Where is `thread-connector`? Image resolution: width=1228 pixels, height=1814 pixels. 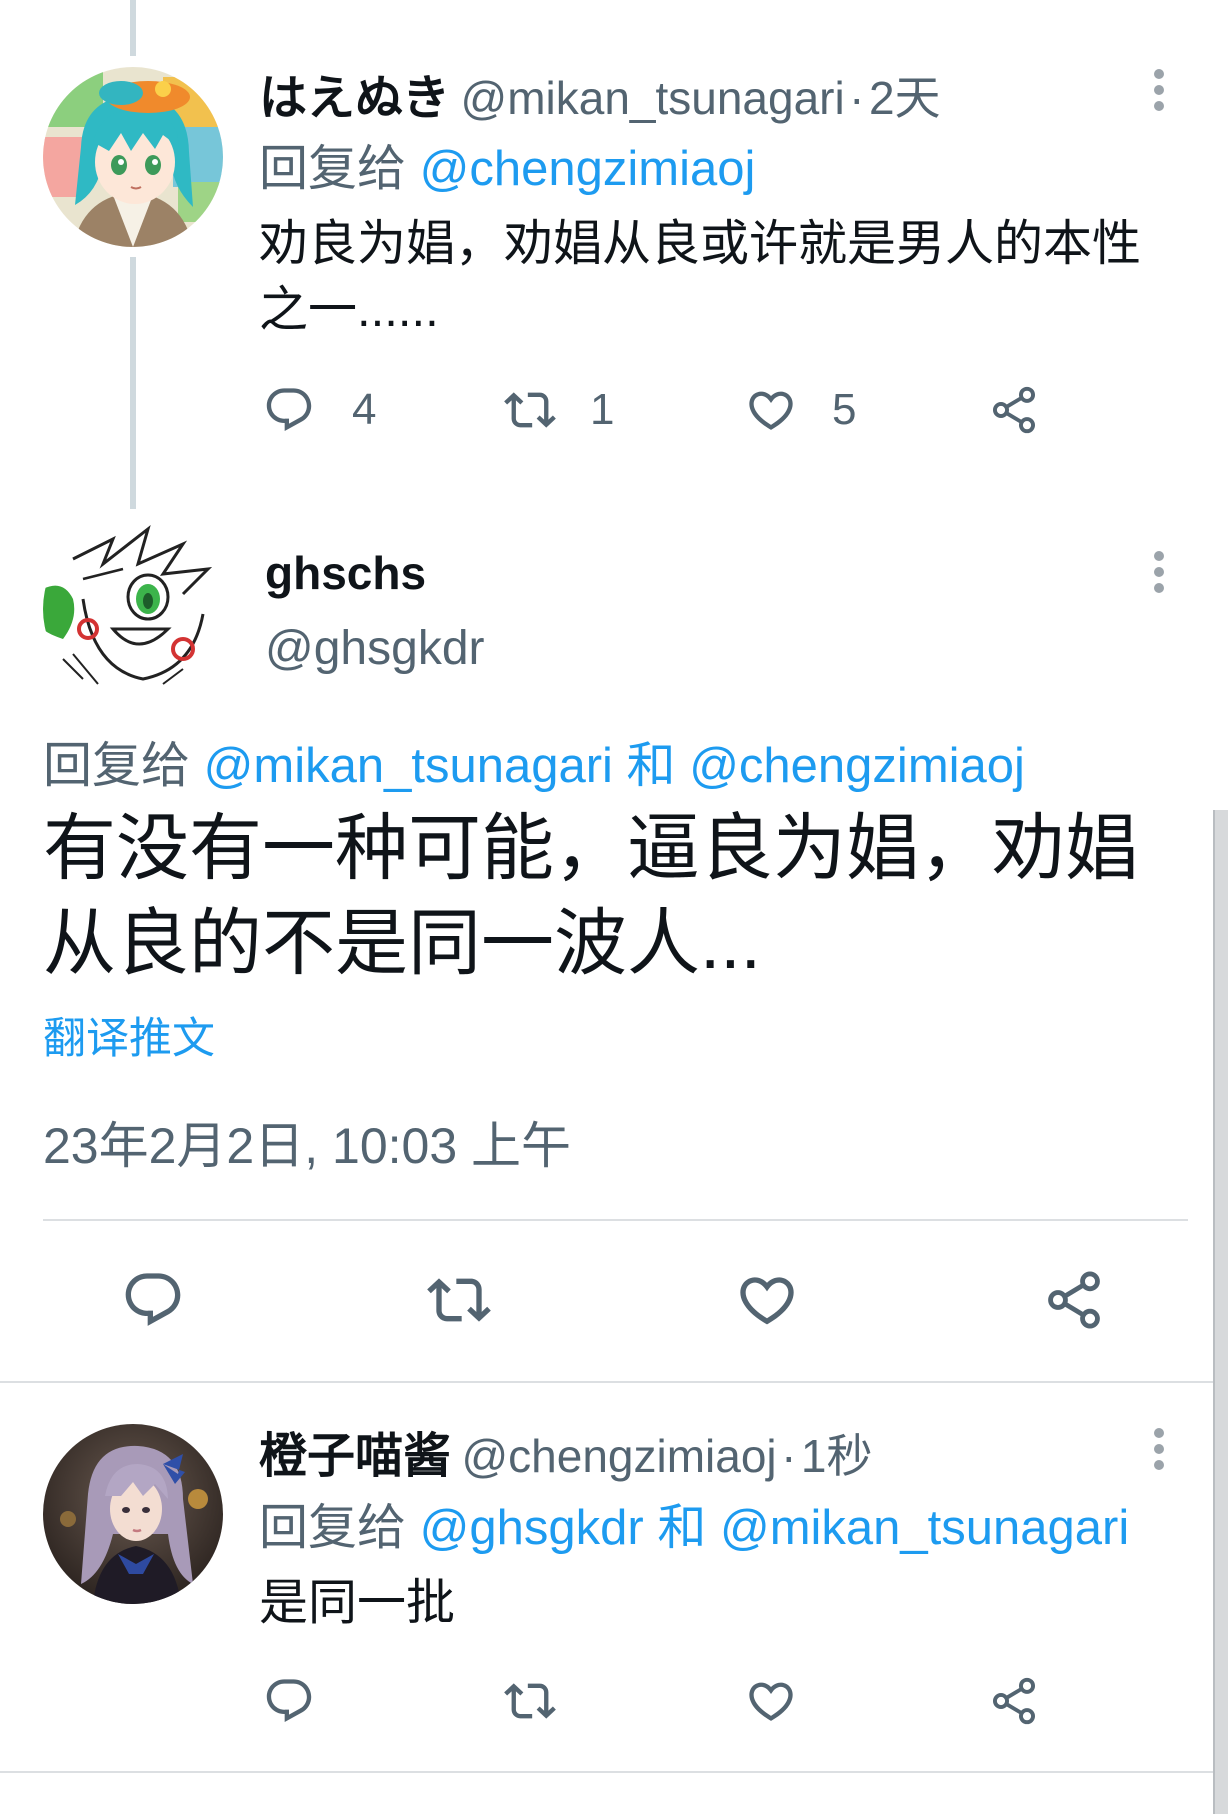
thread-connector is located at coordinates (133, 383).